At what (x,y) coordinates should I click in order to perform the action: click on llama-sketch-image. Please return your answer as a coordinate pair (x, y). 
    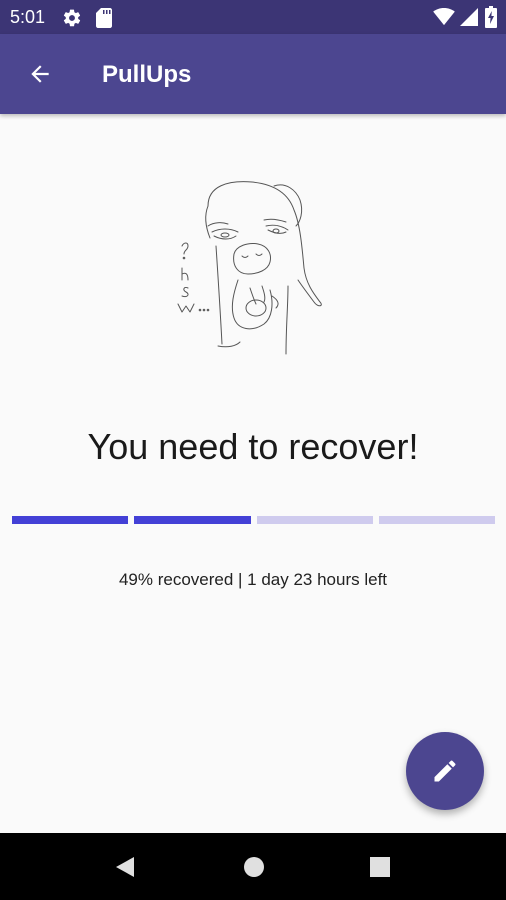
    Looking at the image, I should click on (249, 268).